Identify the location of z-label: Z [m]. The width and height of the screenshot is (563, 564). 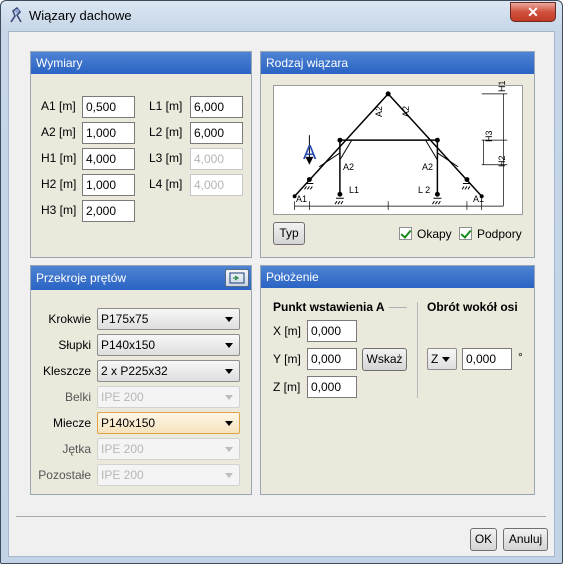
(287, 387).